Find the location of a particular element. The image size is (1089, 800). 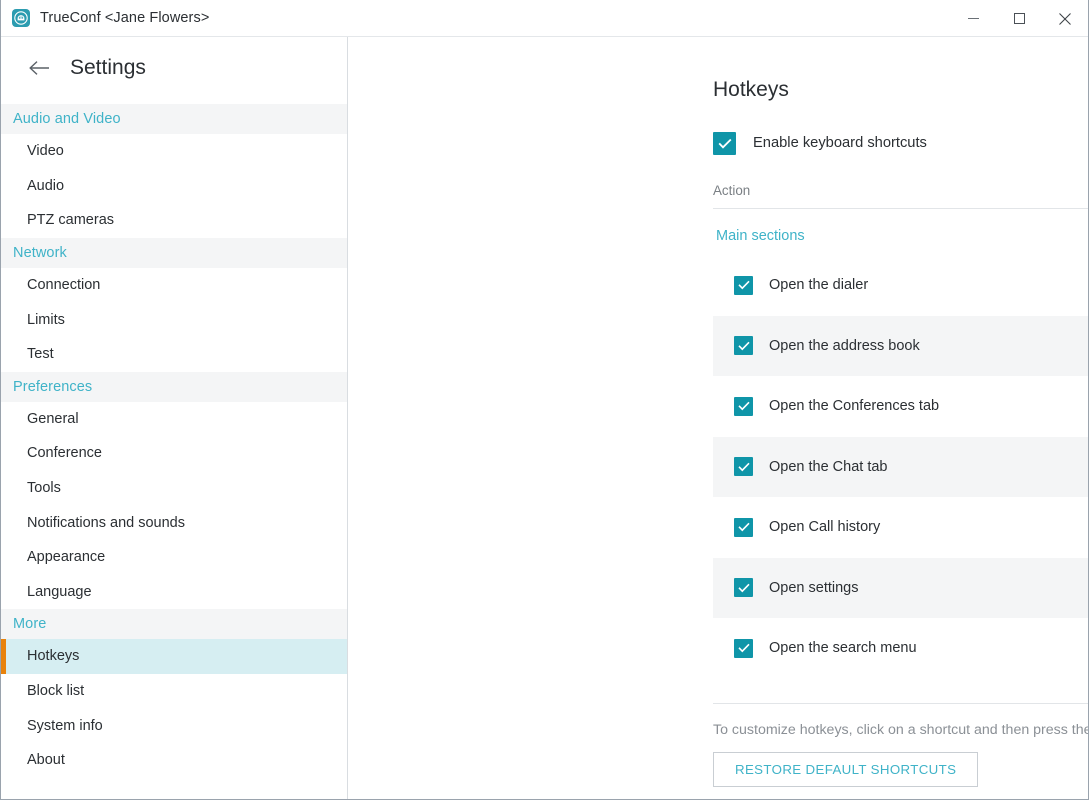

enable-shortcuts-checkbox is located at coordinates (724, 143).